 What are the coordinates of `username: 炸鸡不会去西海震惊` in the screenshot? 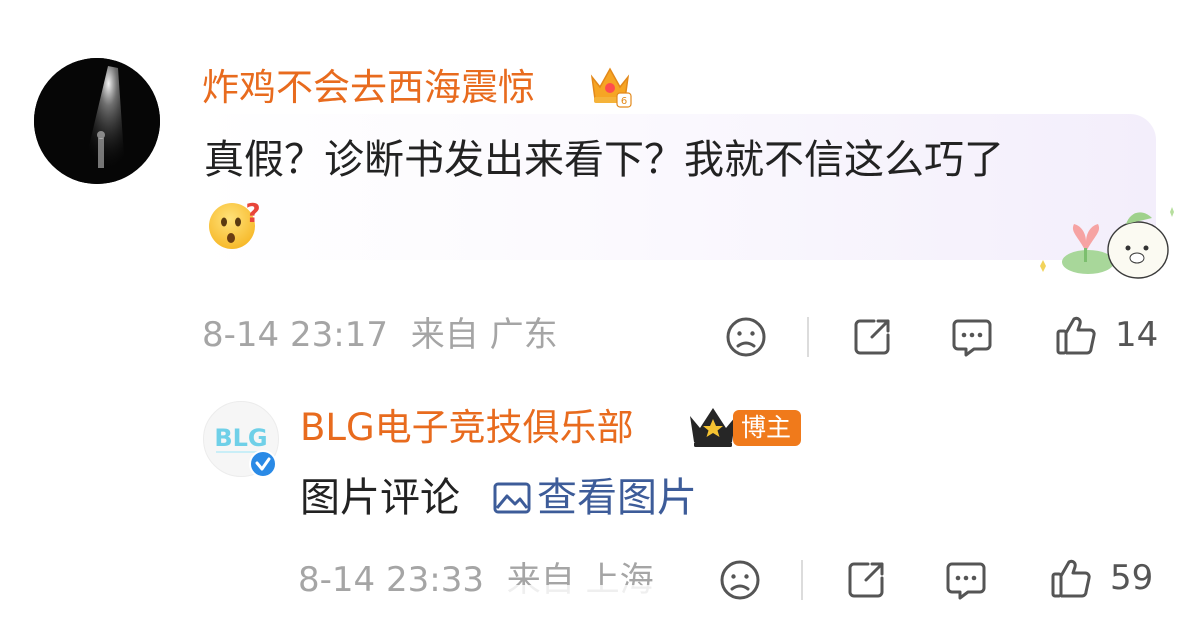 It's located at (368, 88).